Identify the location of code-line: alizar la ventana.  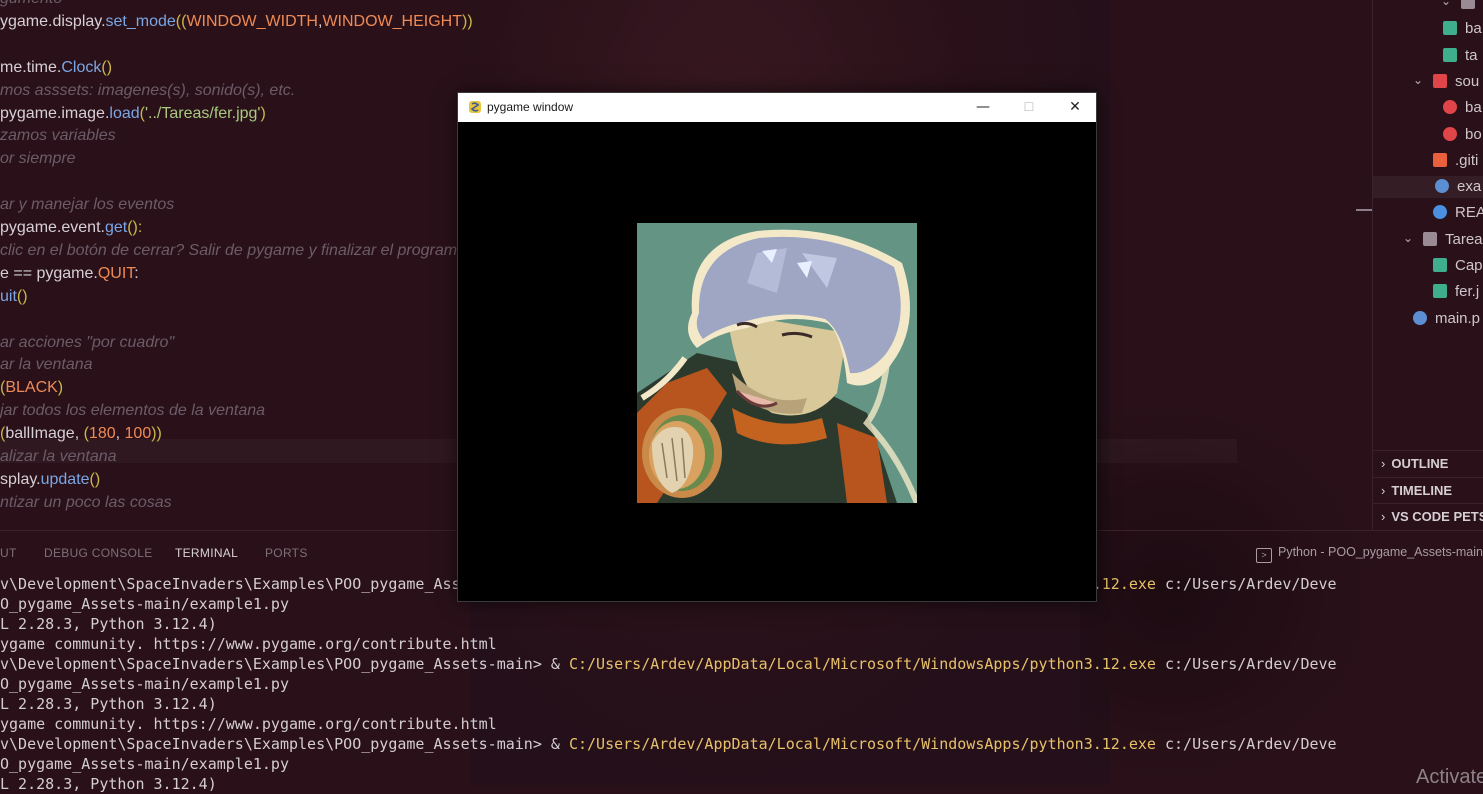
(58, 457).